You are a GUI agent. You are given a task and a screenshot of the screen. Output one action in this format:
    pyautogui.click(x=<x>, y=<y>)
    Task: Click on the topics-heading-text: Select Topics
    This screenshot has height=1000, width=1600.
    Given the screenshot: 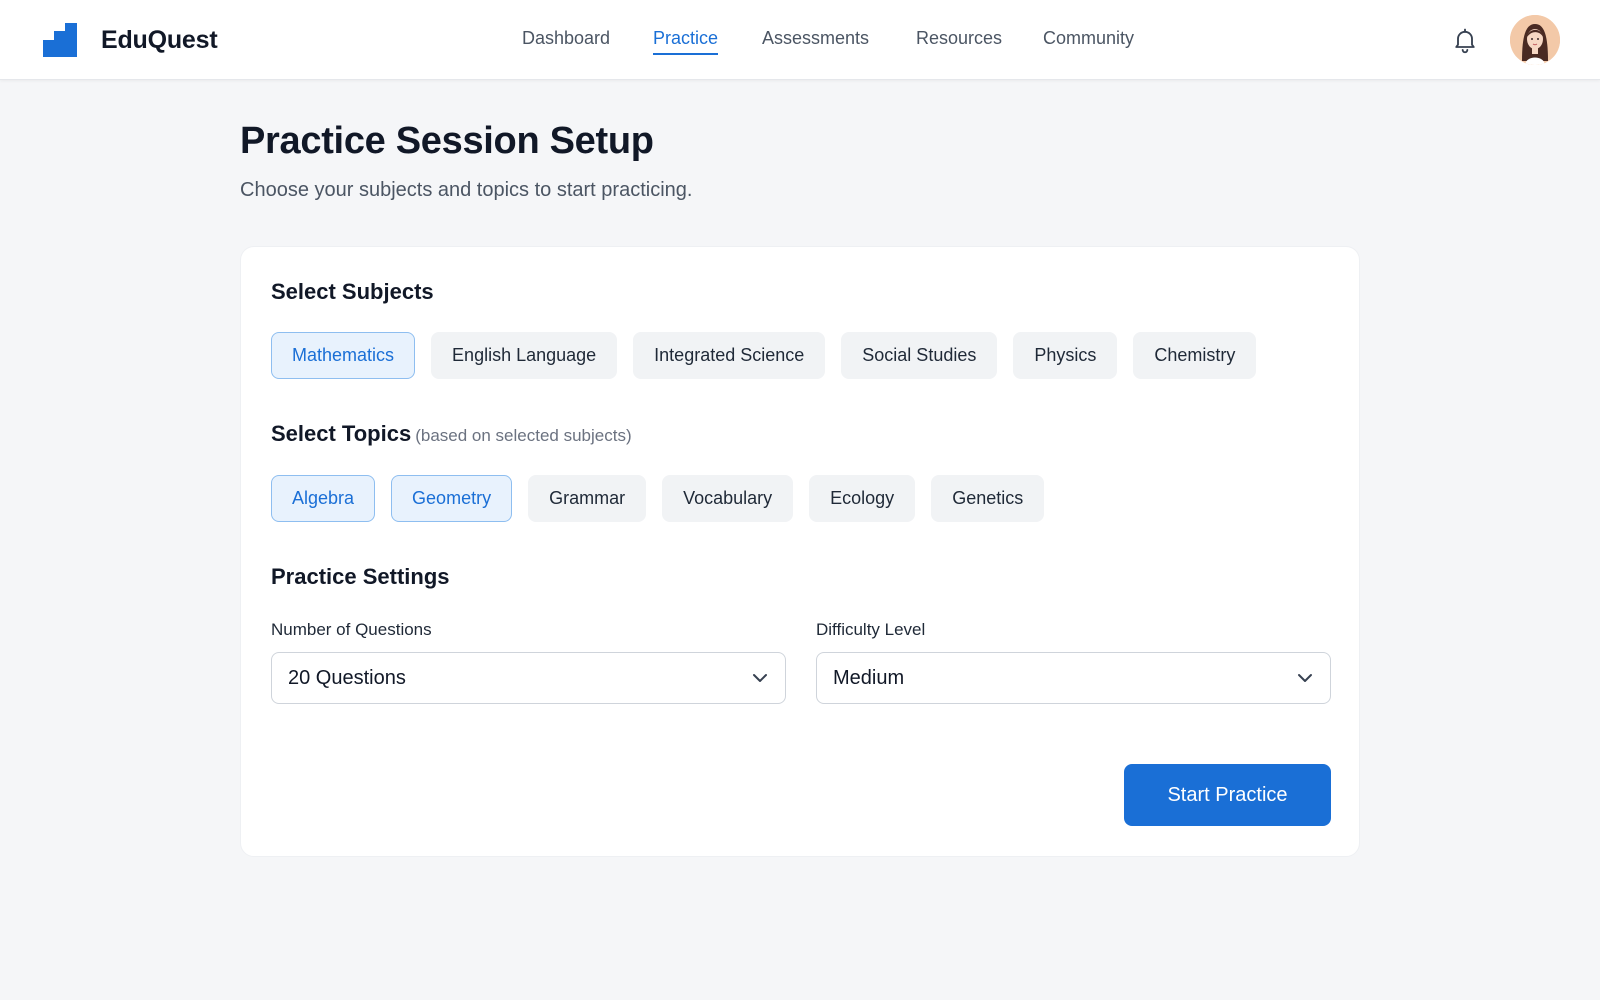 What is the action you would take?
    pyautogui.click(x=341, y=433)
    